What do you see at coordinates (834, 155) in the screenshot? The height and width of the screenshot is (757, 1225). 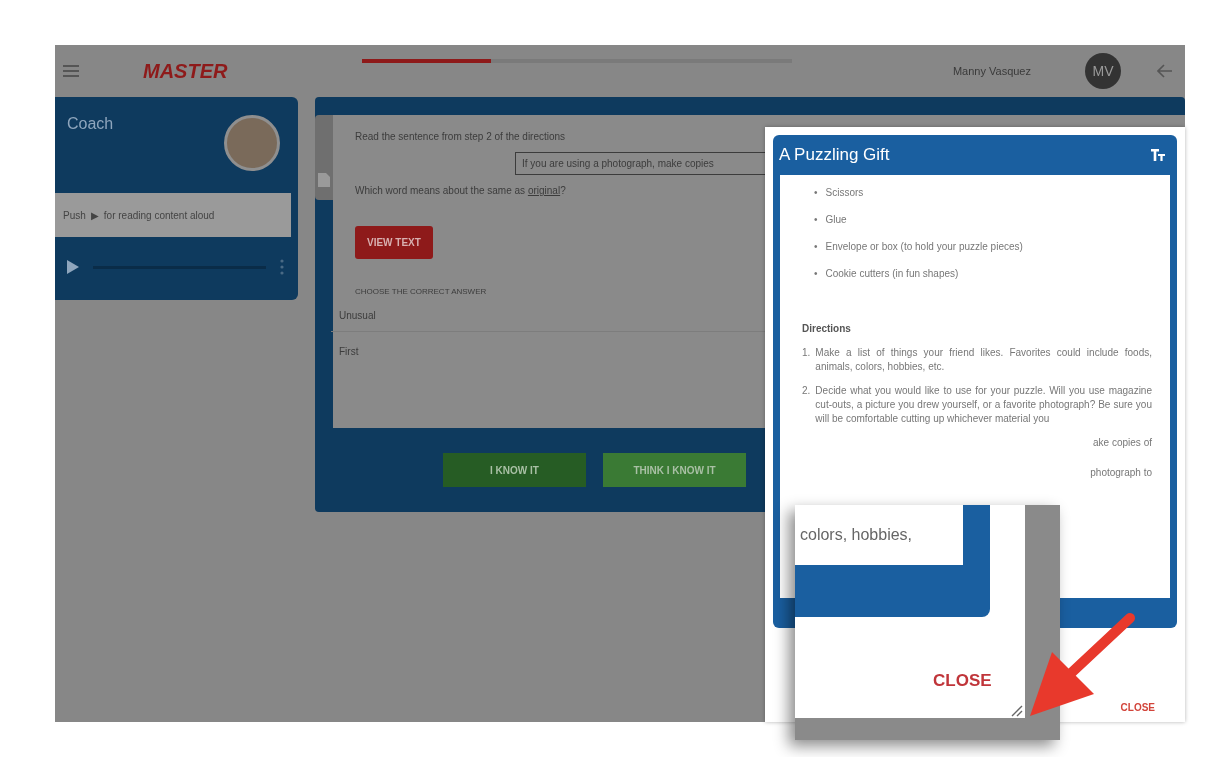 I see `dialog-title: A Puzzling Gift` at bounding box center [834, 155].